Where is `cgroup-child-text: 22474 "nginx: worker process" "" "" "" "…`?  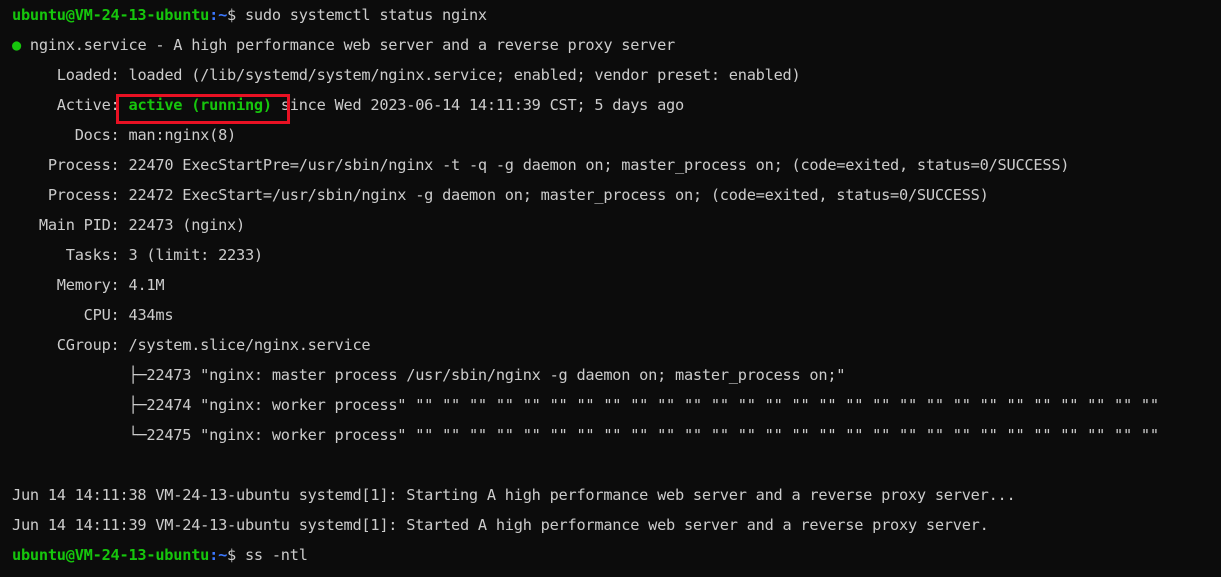
cgroup-child-text: 22474 "nginx: worker process" "" "" "" "… is located at coordinates (652, 405).